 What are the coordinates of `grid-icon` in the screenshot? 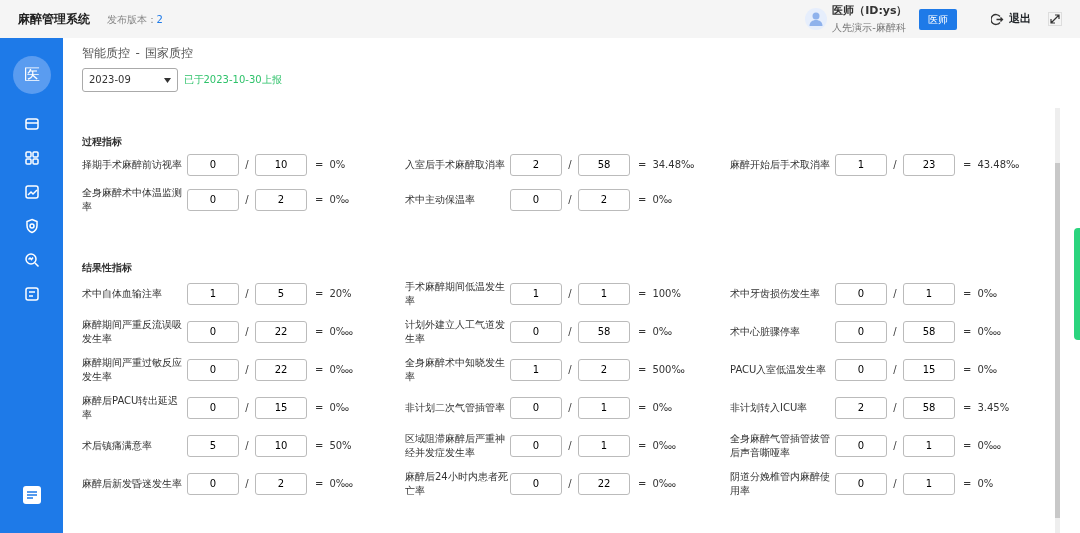 It's located at (31, 158).